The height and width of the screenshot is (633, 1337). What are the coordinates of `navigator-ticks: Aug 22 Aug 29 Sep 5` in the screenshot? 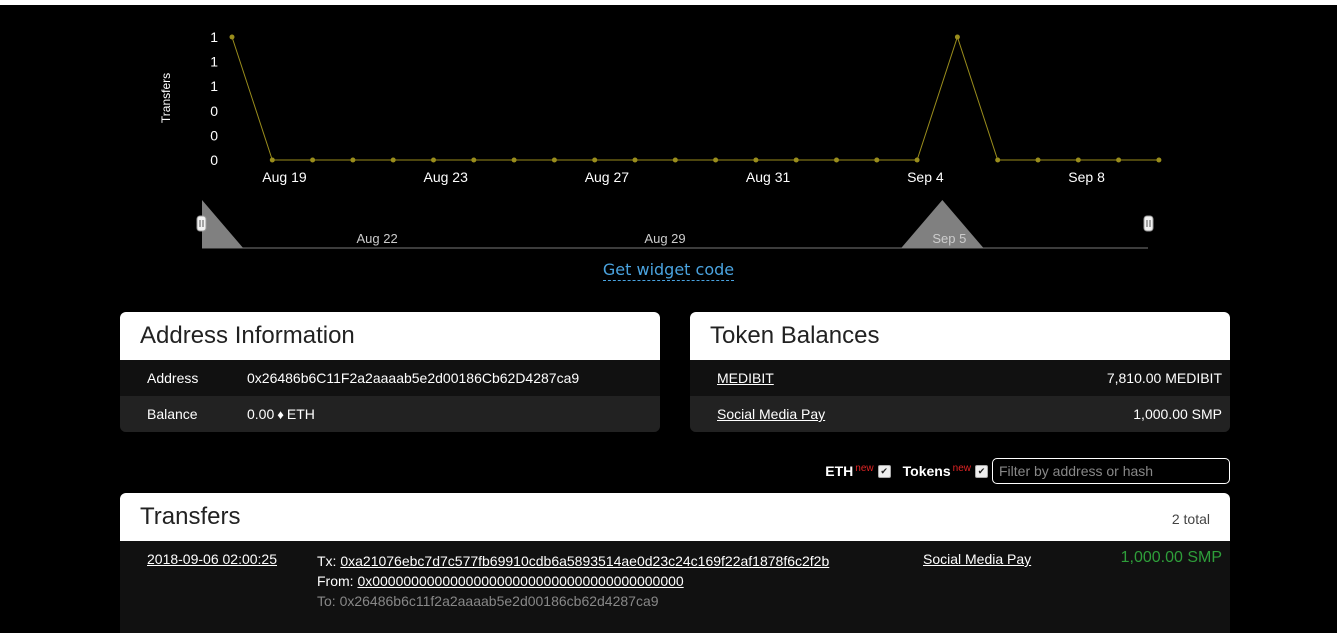 It's located at (662, 238).